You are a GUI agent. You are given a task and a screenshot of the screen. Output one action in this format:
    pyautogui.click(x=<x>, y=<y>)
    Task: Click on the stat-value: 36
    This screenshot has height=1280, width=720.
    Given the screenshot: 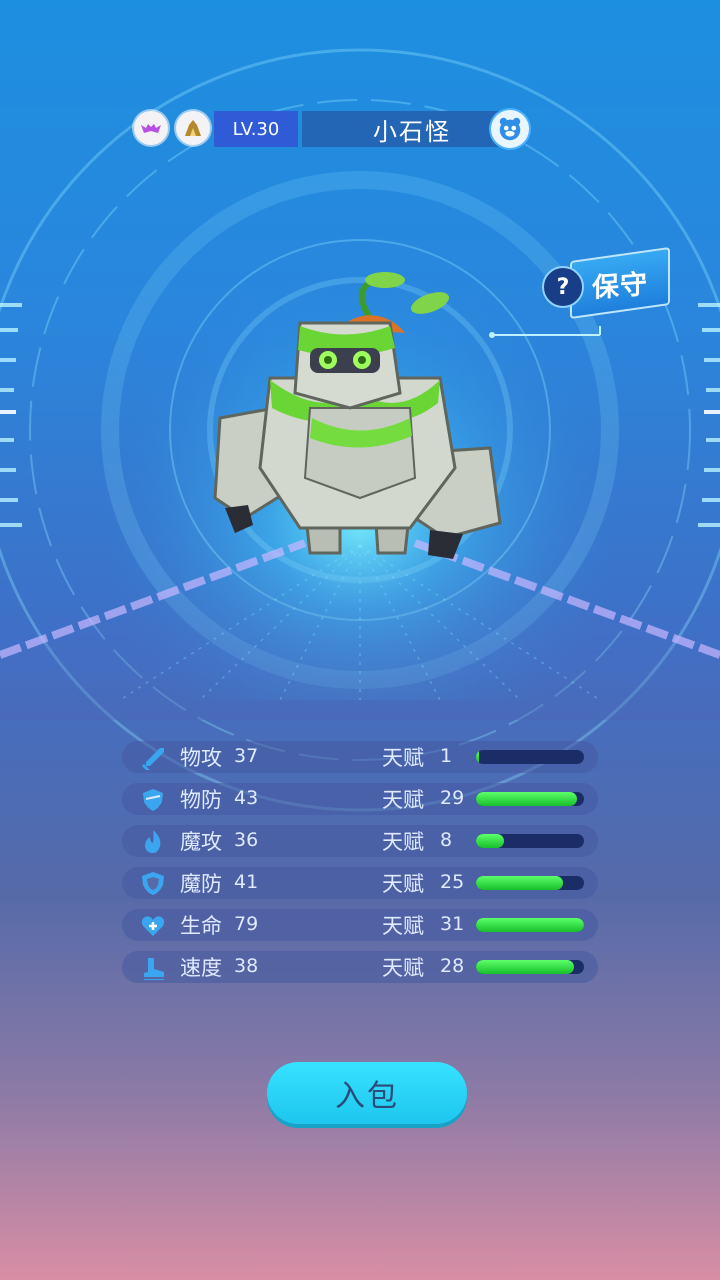 What is the action you would take?
    pyautogui.click(x=246, y=840)
    